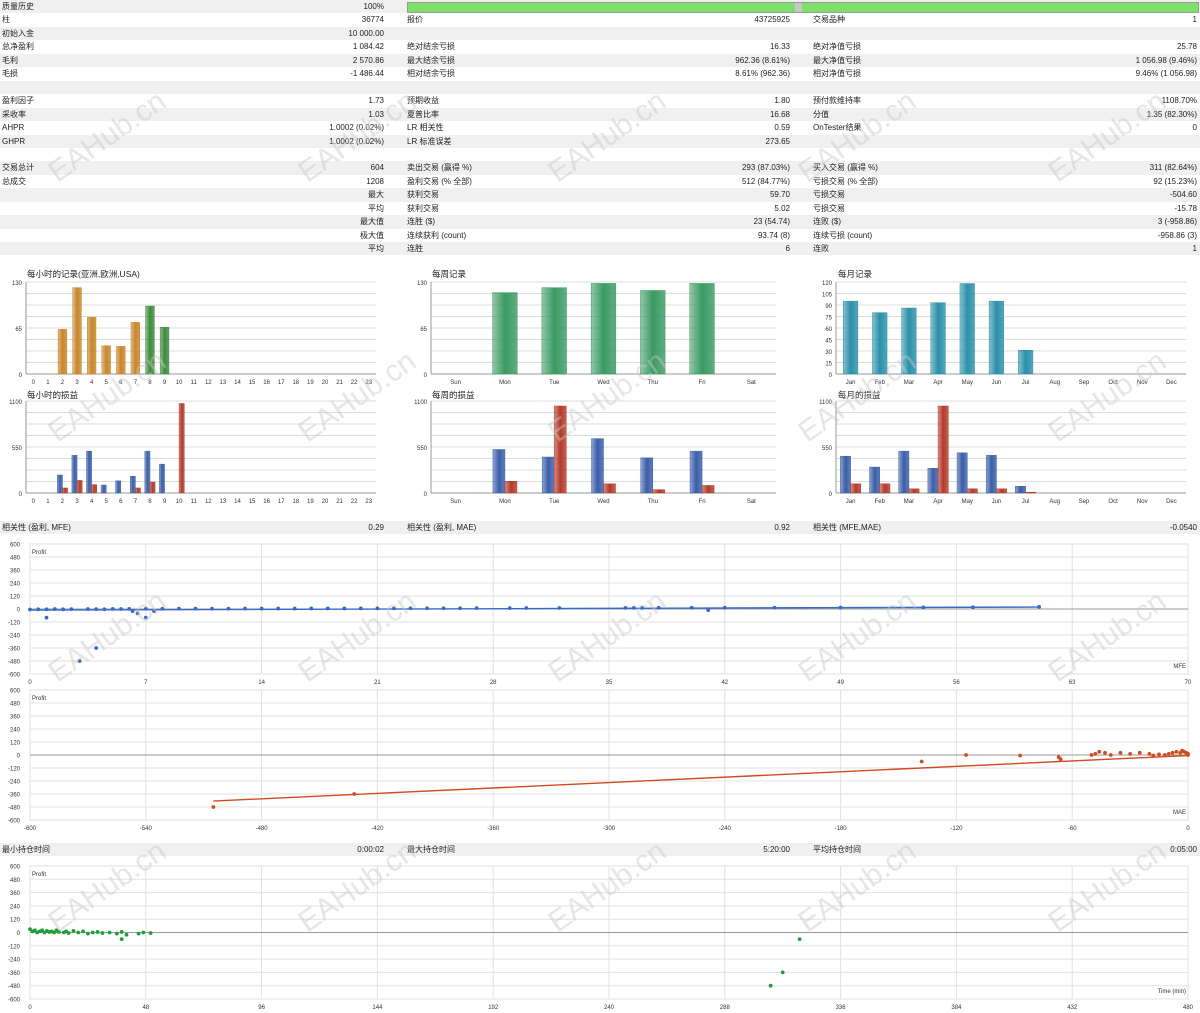 This screenshot has height=1013, width=1200. What do you see at coordinates (841, 1008) in the screenshot?
I see `x-tick-label: 336` at bounding box center [841, 1008].